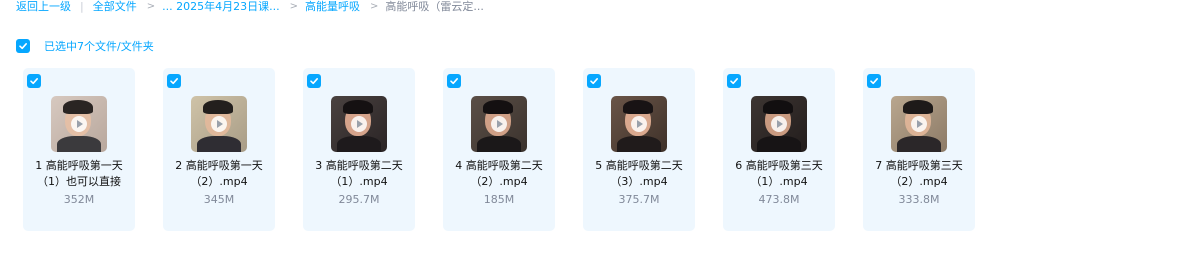  What do you see at coordinates (919, 173) in the screenshot?
I see `file-name: 7 高能呼吸第三天 （2）.mp4` at bounding box center [919, 173].